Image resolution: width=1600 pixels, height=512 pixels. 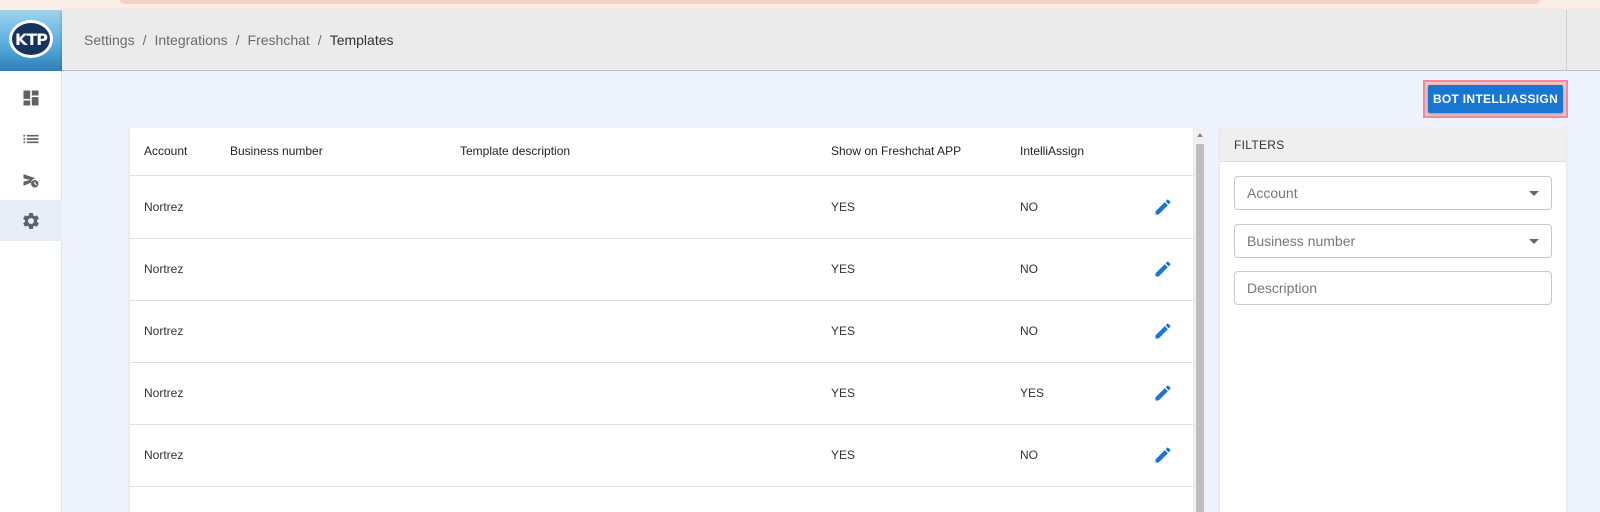 What do you see at coordinates (1032, 393) in the screenshot?
I see `cell-intelliassign: YES` at bounding box center [1032, 393].